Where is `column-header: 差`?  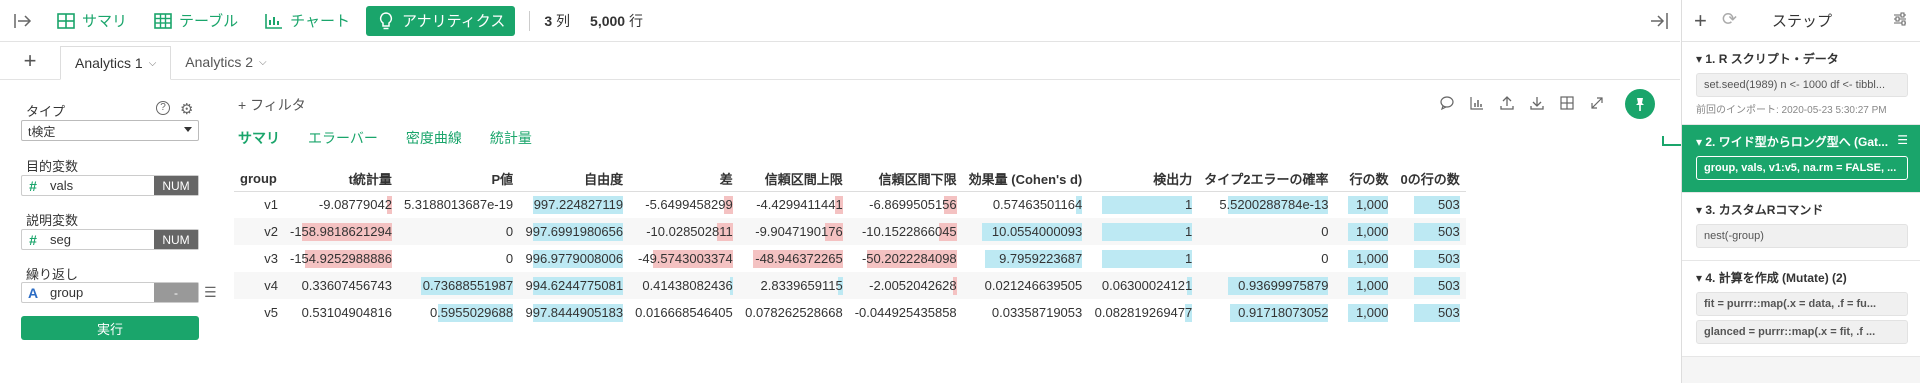 column-header: 差 is located at coordinates (684, 179).